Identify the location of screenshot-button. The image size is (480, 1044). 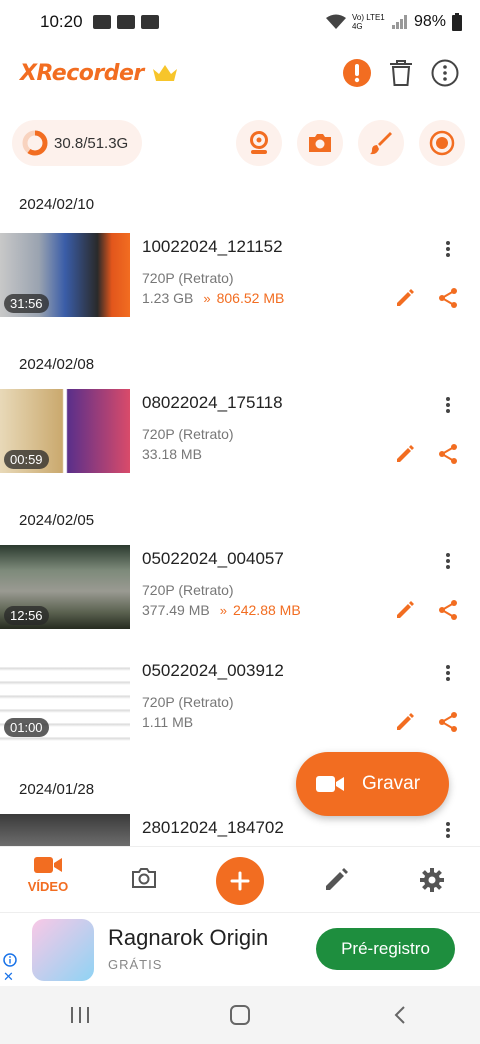
(320, 143).